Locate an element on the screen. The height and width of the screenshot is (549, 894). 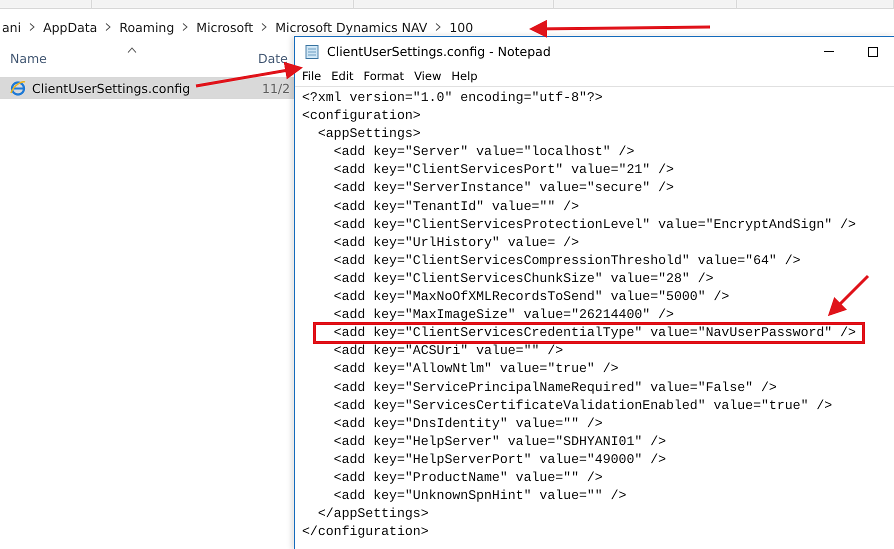
window-title: ClientUserSettings.config - Notepad is located at coordinates (439, 51).